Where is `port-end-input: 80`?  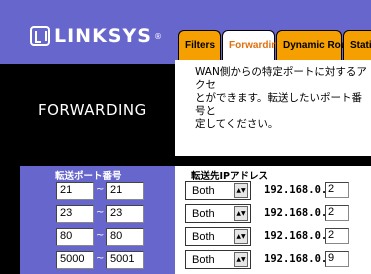
port-end-input: 80 is located at coordinates (125, 237).